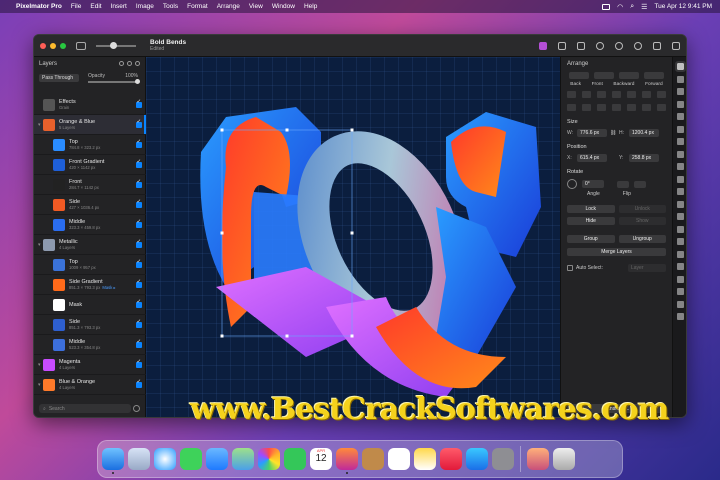 The width and height of the screenshot is (720, 480). What do you see at coordinates (503, 459) in the screenshot?
I see `system-preferences-icon` at bounding box center [503, 459].